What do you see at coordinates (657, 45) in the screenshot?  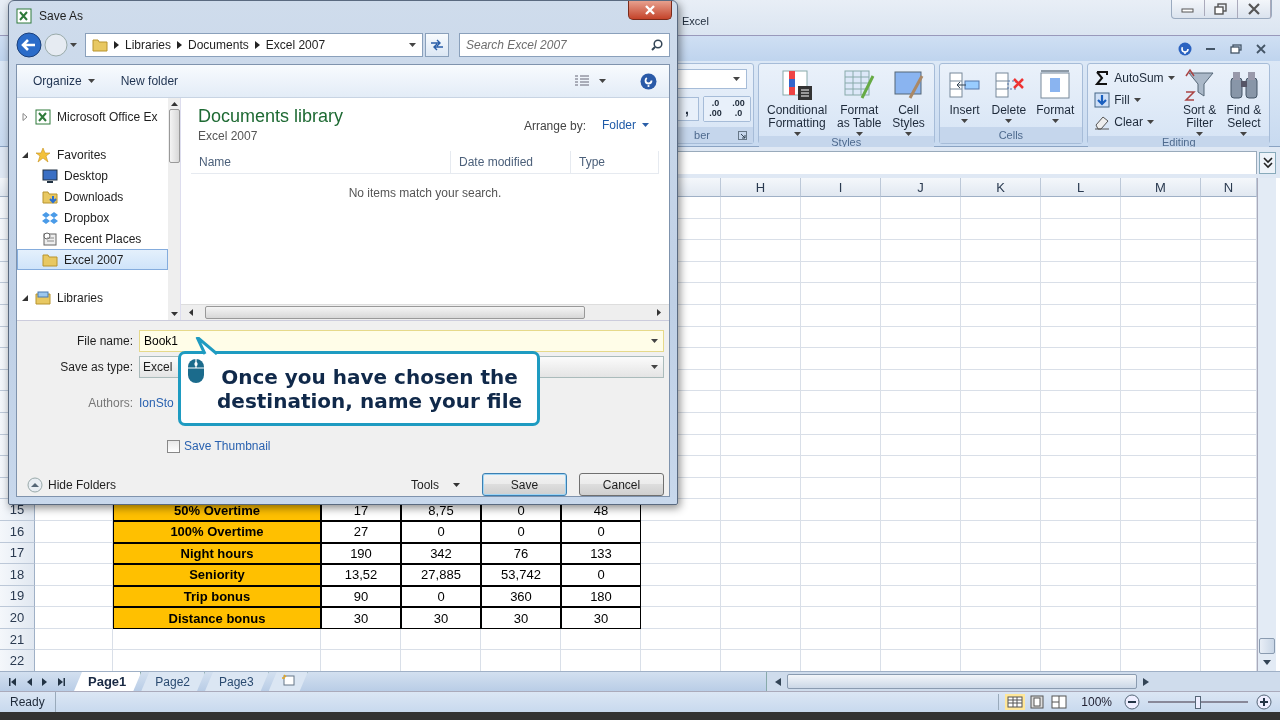 I see `search-icon` at bounding box center [657, 45].